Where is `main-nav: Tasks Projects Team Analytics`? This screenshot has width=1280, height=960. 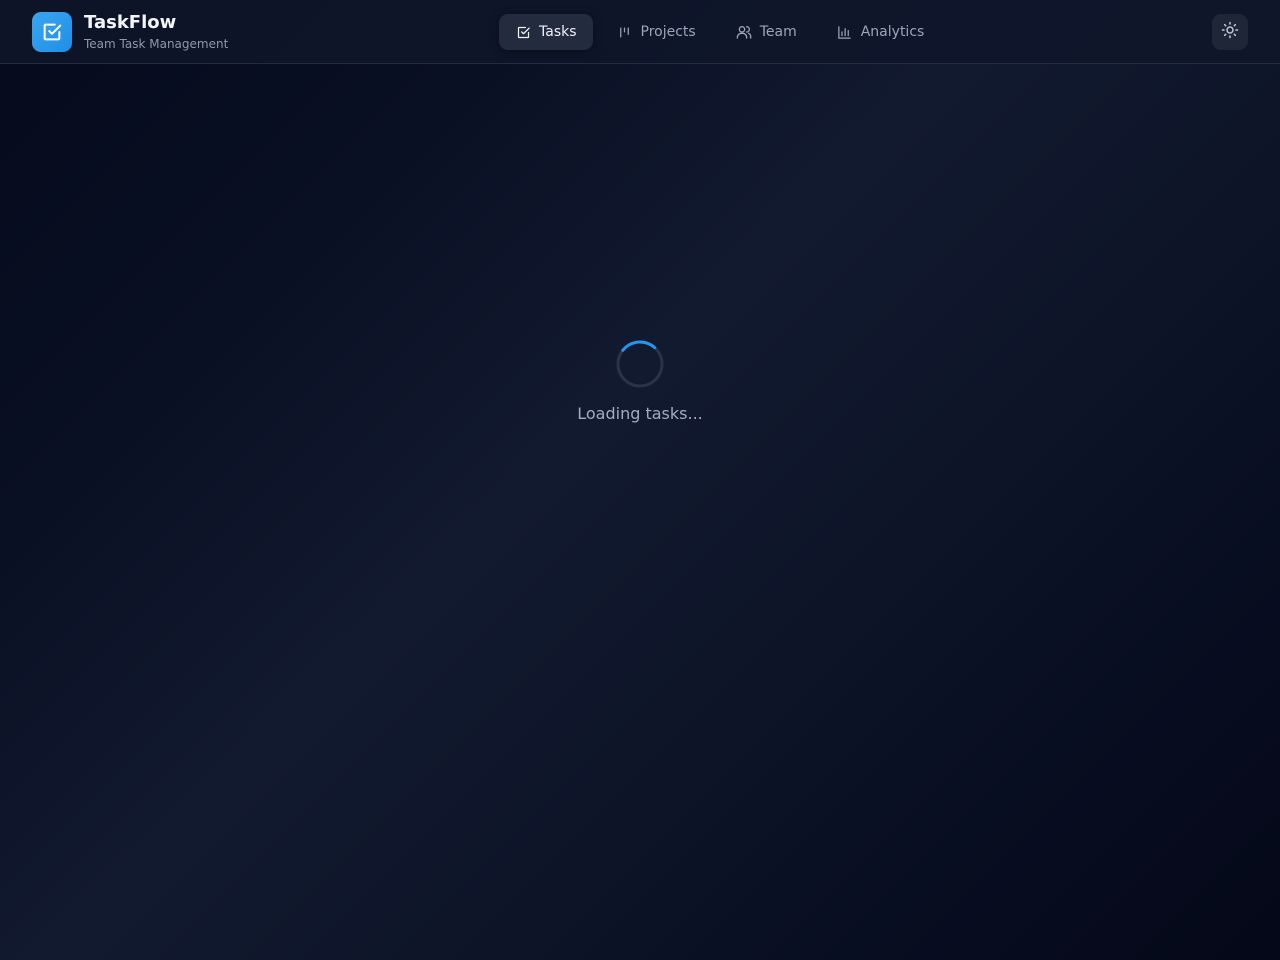 main-nav: Tasks Projects Team Analytics is located at coordinates (723, 32).